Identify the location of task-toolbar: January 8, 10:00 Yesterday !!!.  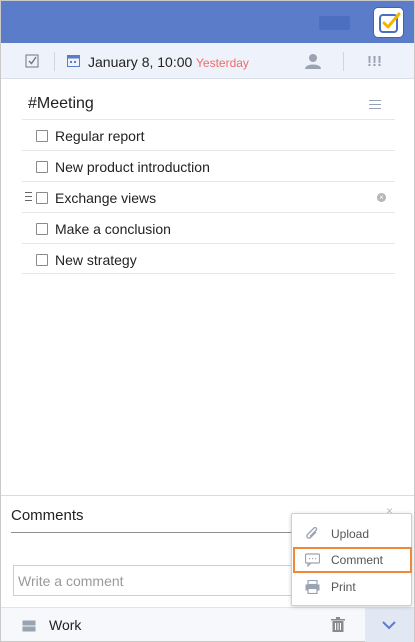
(207, 61).